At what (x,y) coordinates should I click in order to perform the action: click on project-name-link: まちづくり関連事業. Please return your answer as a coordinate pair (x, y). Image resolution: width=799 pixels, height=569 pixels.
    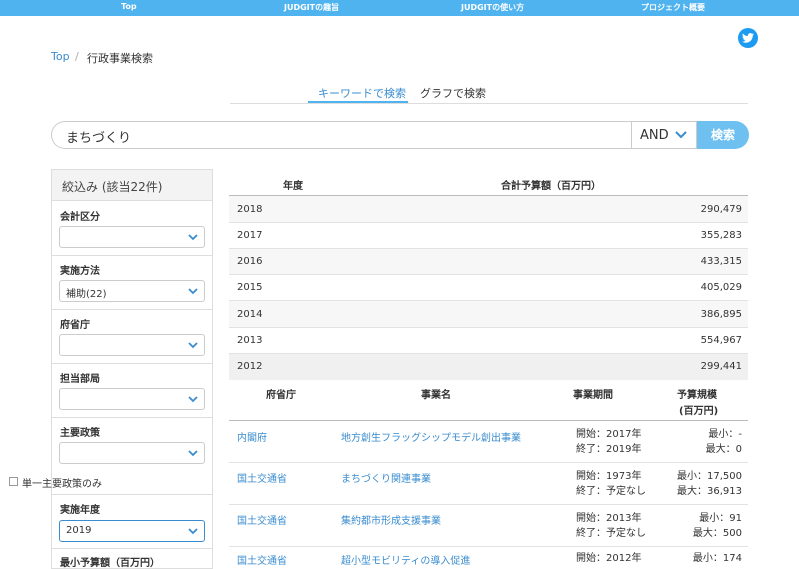
    Looking at the image, I should click on (386, 477).